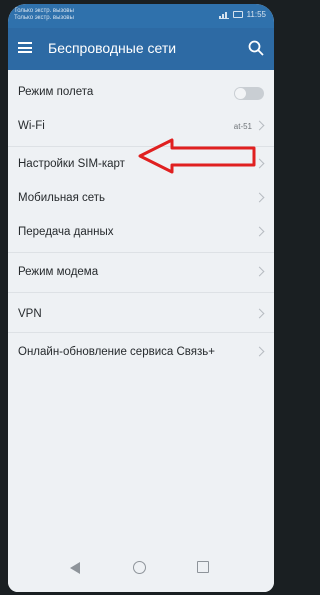  I want to click on setting-modem-mode: Режим модема, so click(141, 273).